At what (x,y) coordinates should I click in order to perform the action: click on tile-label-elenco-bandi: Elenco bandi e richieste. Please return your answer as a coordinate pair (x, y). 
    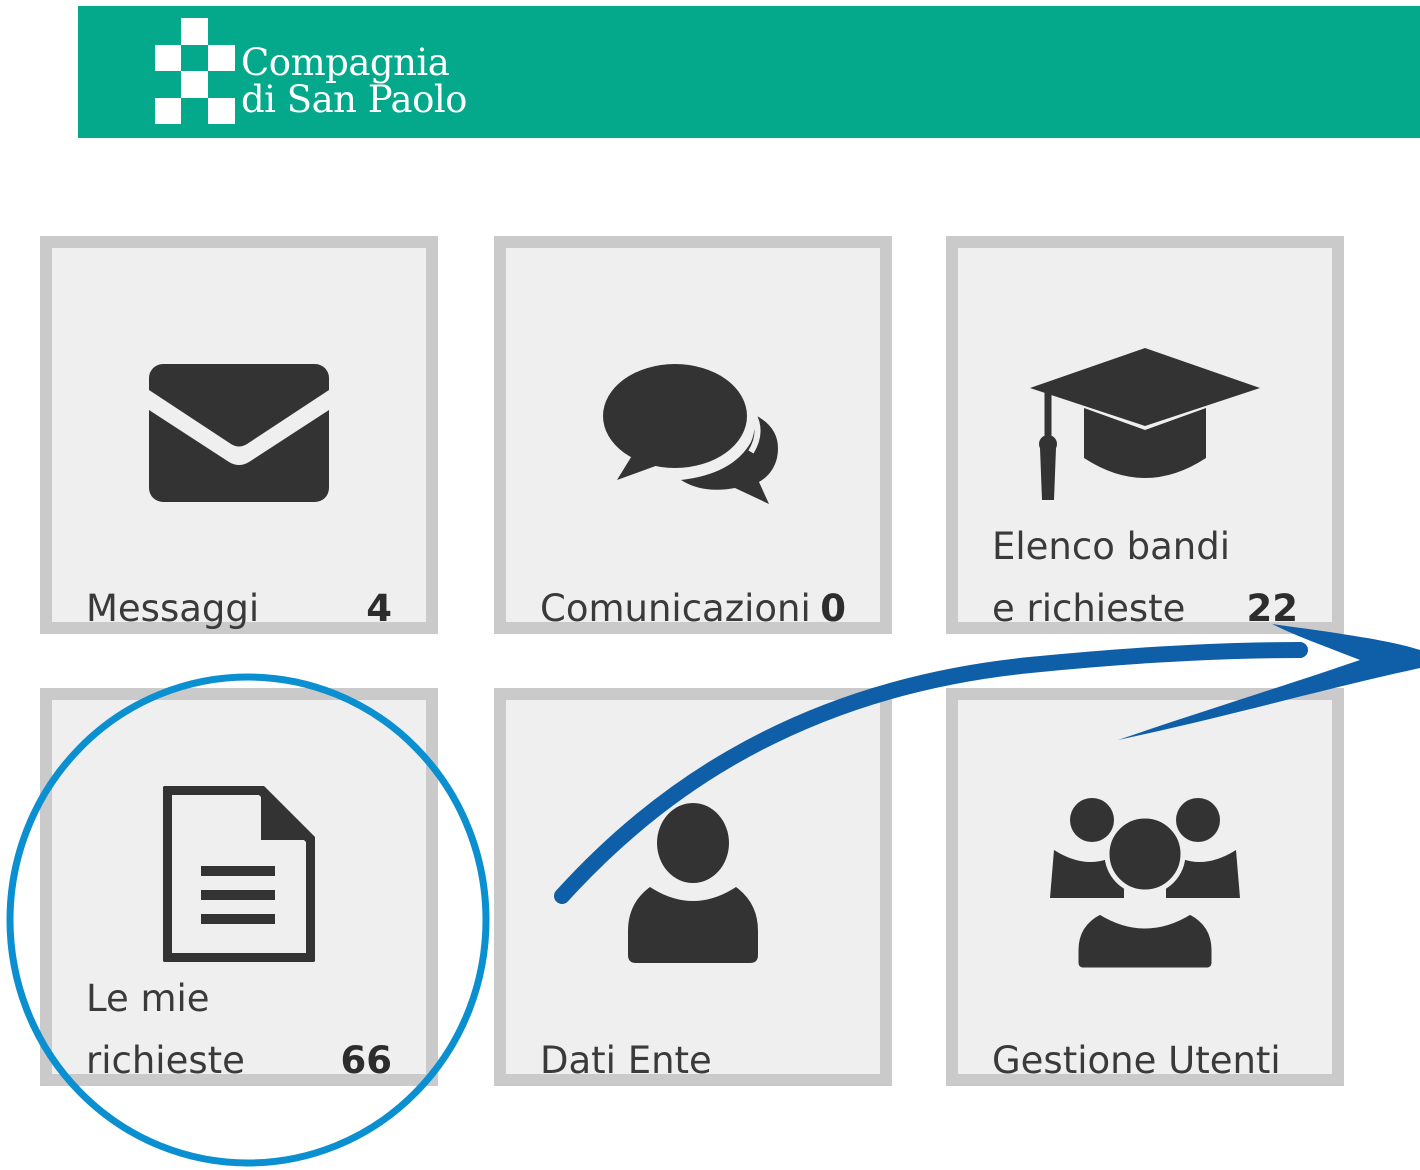
    Looking at the image, I should click on (1111, 578).